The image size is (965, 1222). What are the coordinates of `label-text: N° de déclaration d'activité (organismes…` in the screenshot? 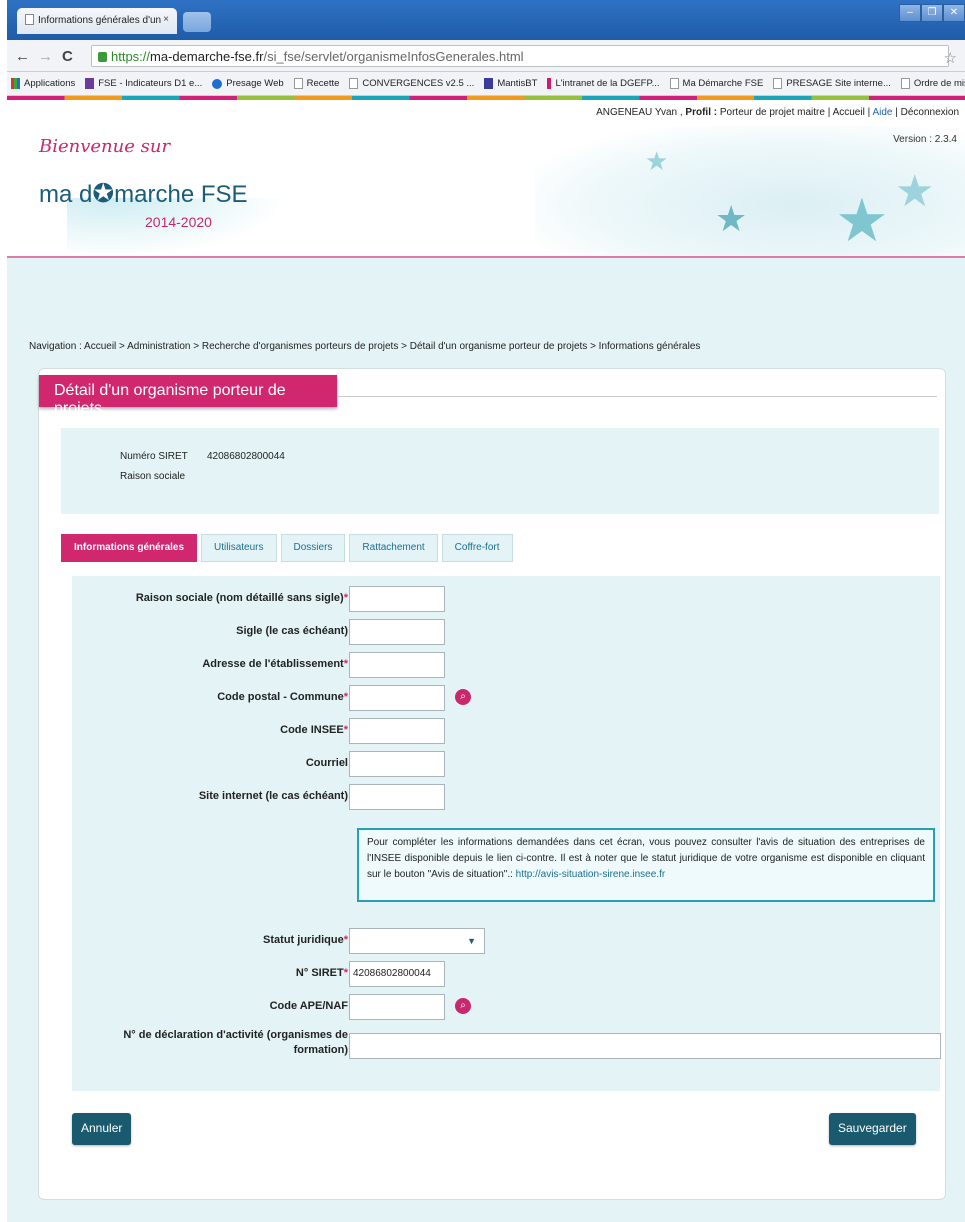 It's located at (235, 1035).